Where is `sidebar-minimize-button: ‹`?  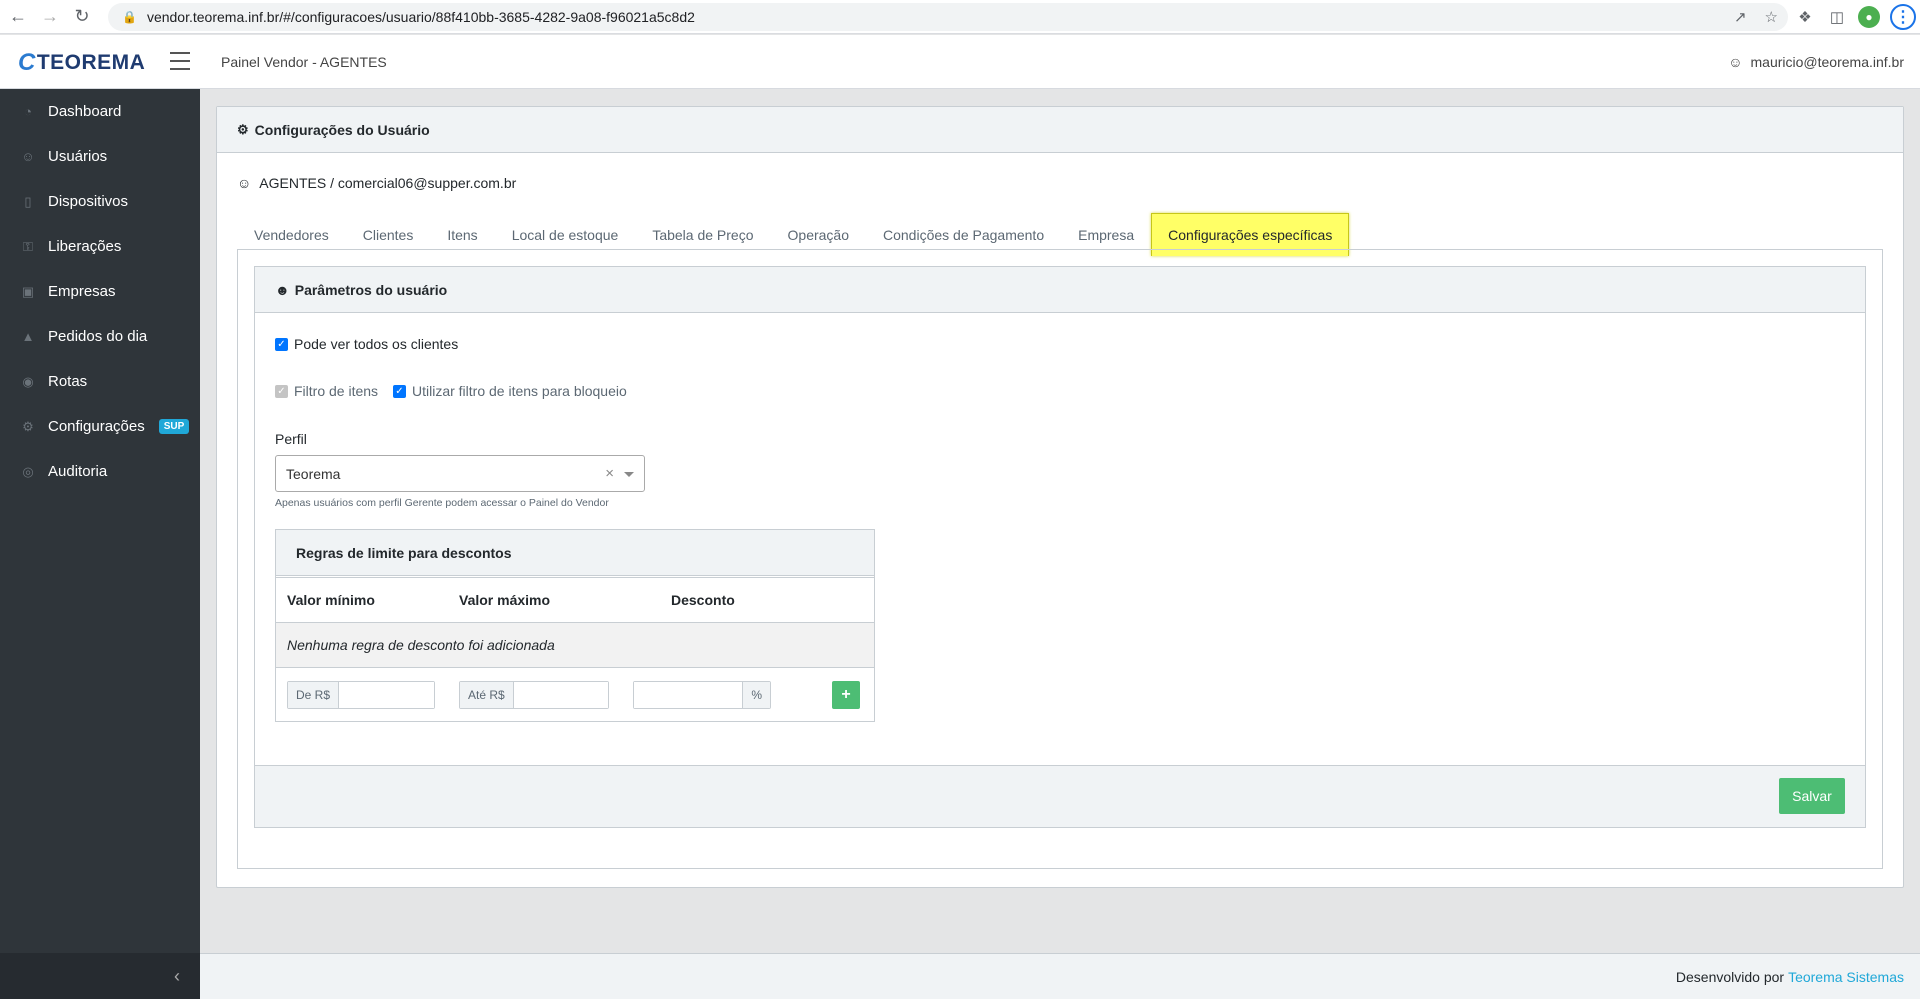
sidebar-minimize-button: ‹ is located at coordinates (100, 976).